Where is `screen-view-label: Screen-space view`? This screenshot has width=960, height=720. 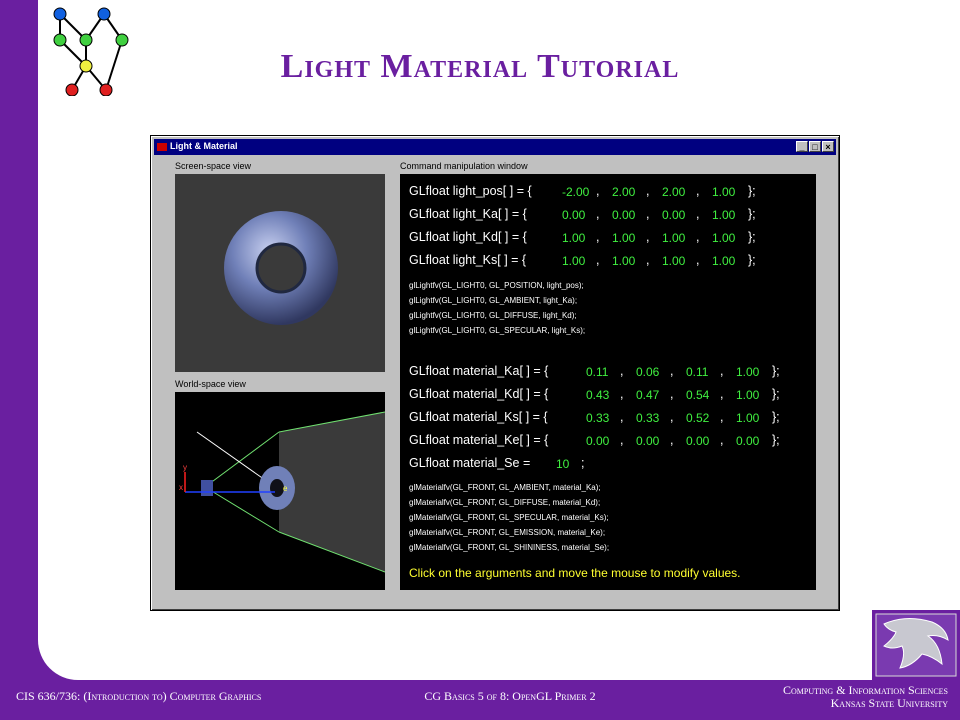
screen-view-label: Screen-space view is located at coordinates (213, 166).